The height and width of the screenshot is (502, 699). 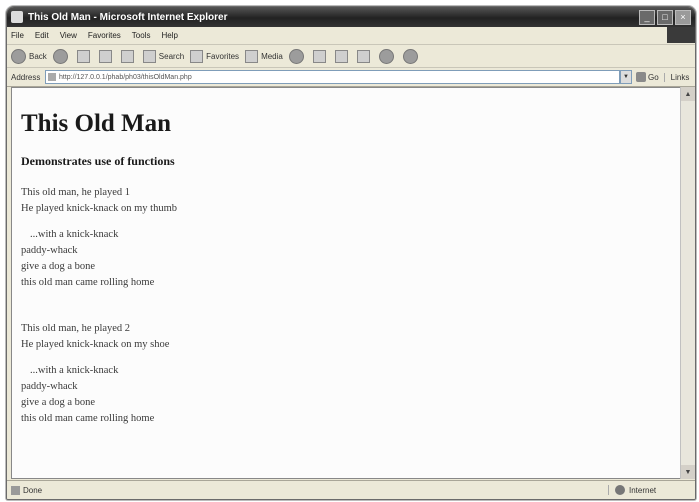 I want to click on discuss-icon, so click(x=386, y=56).